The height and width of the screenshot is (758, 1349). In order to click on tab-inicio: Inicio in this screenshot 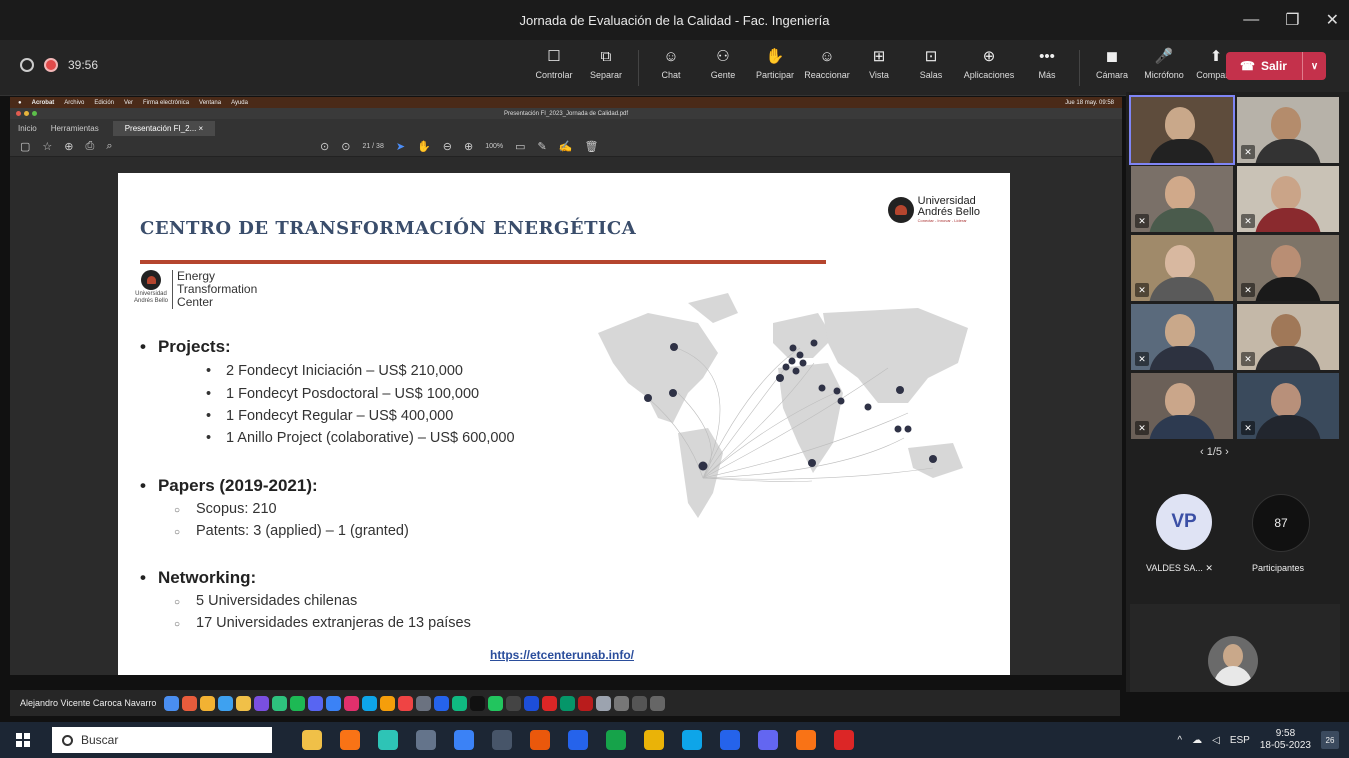, I will do `click(27, 128)`.